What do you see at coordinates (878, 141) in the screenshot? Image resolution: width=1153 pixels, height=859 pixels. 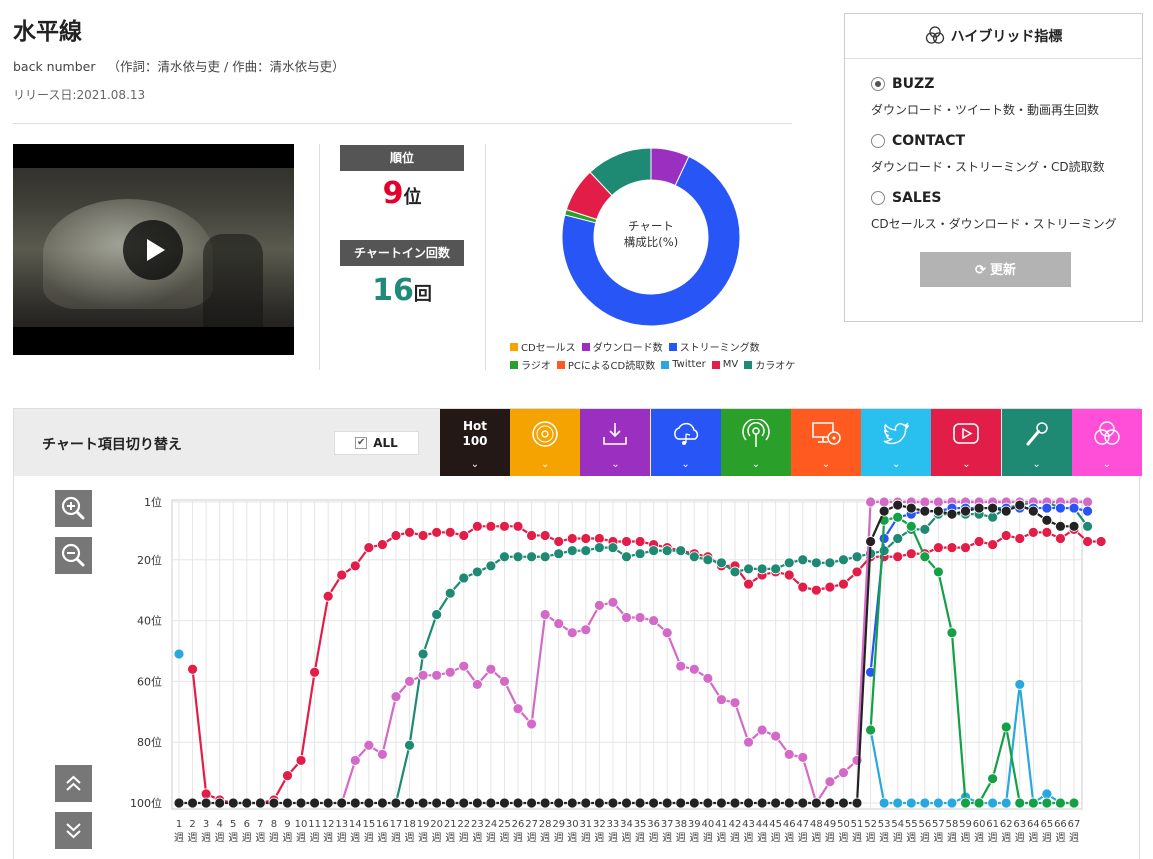 I see `radio-contact` at bounding box center [878, 141].